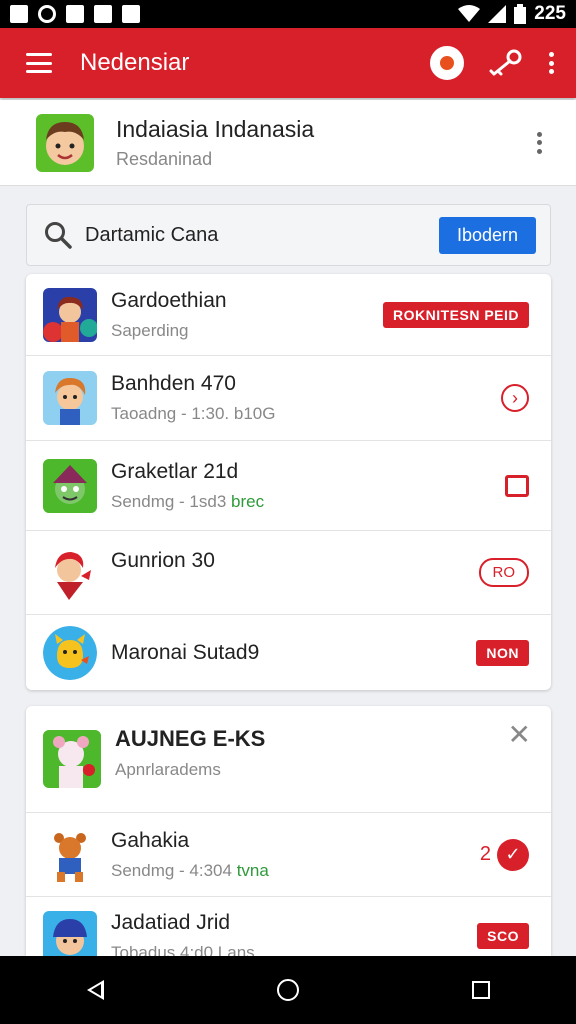  I want to click on action-badge: RO, so click(503, 572).